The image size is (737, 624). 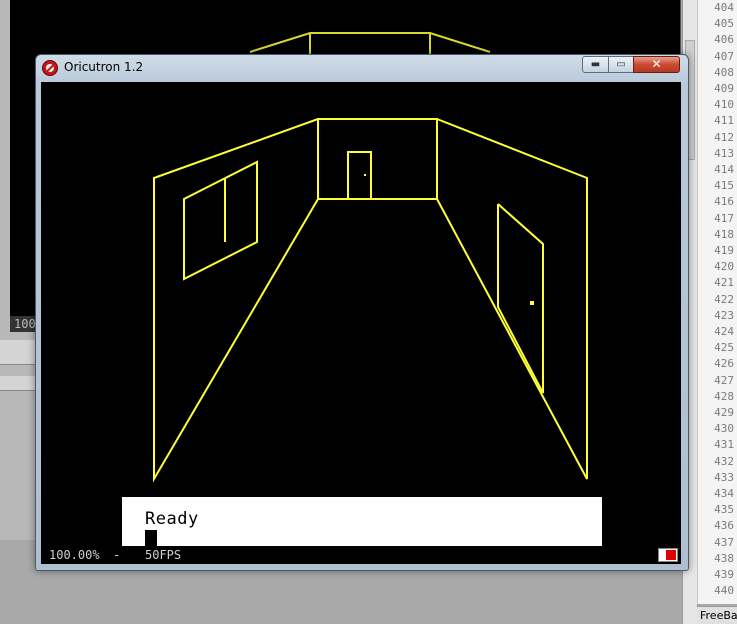 I want to click on line-number: 407, so click(x=724, y=56).